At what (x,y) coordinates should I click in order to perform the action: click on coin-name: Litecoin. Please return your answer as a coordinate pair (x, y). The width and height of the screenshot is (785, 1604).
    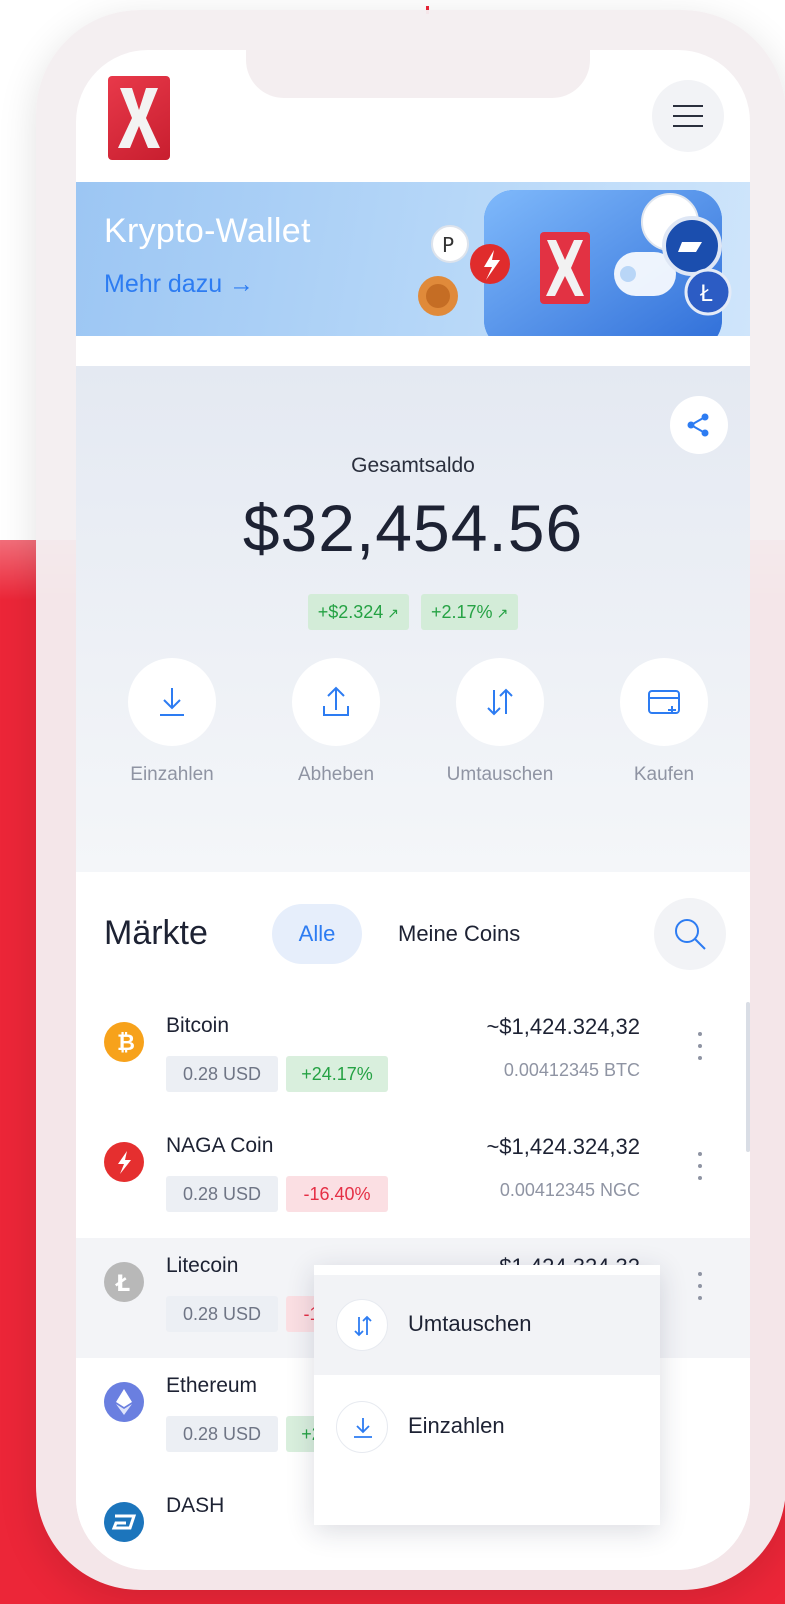
    Looking at the image, I should click on (202, 1265).